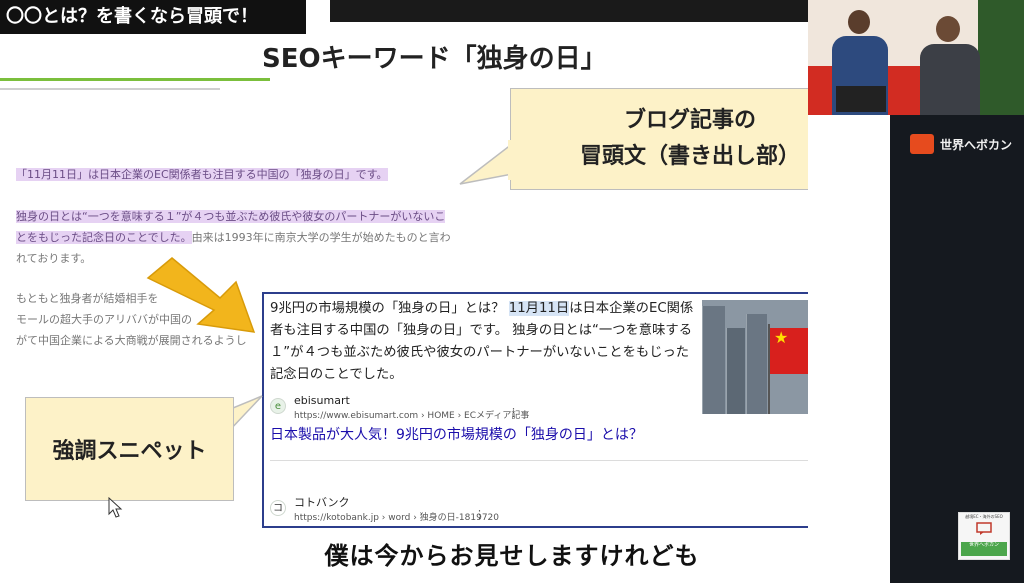  I want to click on snippet-date-highlight: 11月11日, so click(539, 308).